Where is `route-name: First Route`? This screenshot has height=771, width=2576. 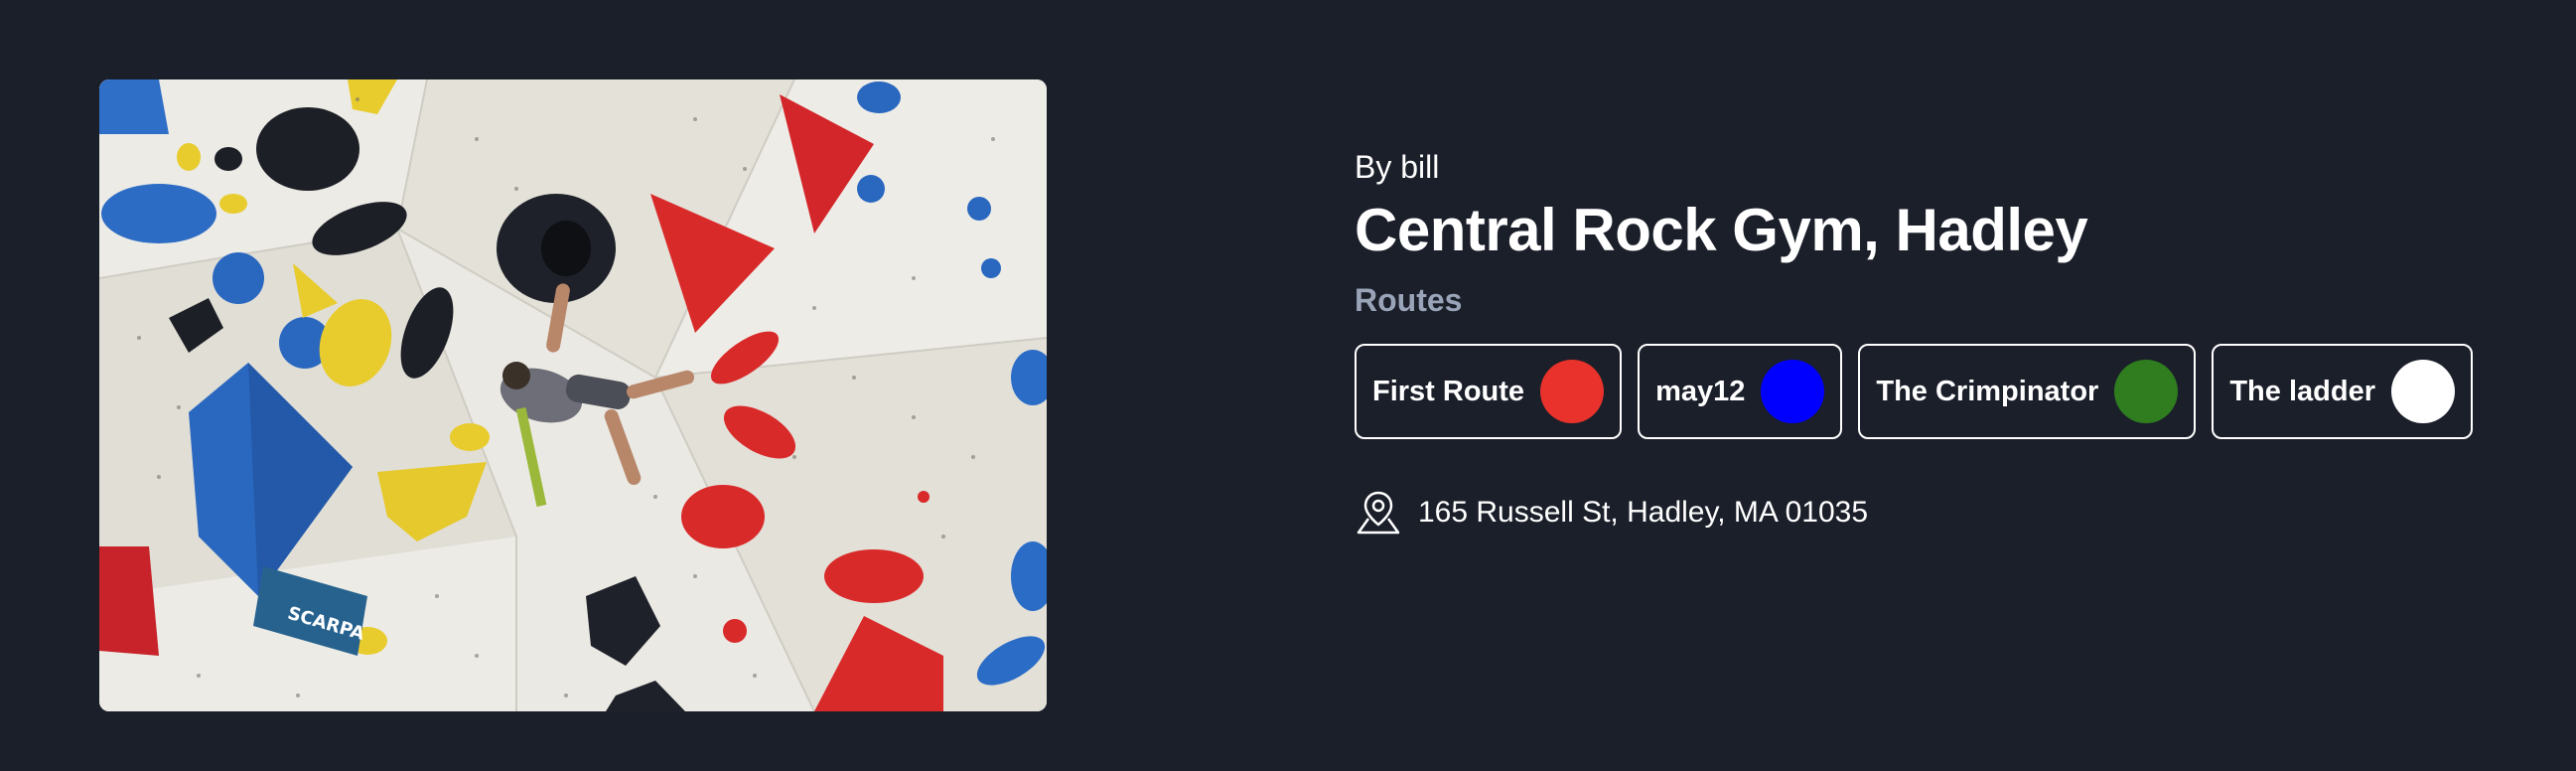 route-name: First Route is located at coordinates (1449, 391).